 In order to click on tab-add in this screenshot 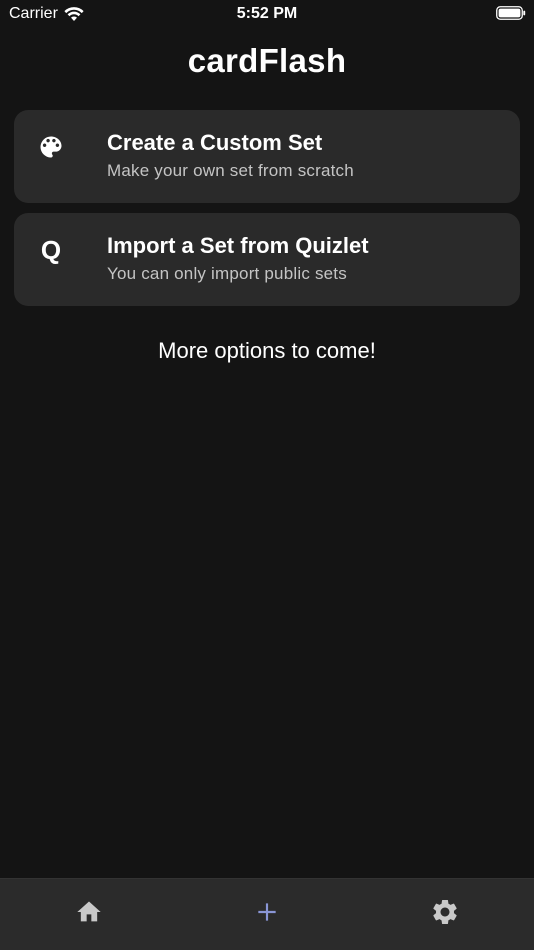, I will do `click(267, 912)`.